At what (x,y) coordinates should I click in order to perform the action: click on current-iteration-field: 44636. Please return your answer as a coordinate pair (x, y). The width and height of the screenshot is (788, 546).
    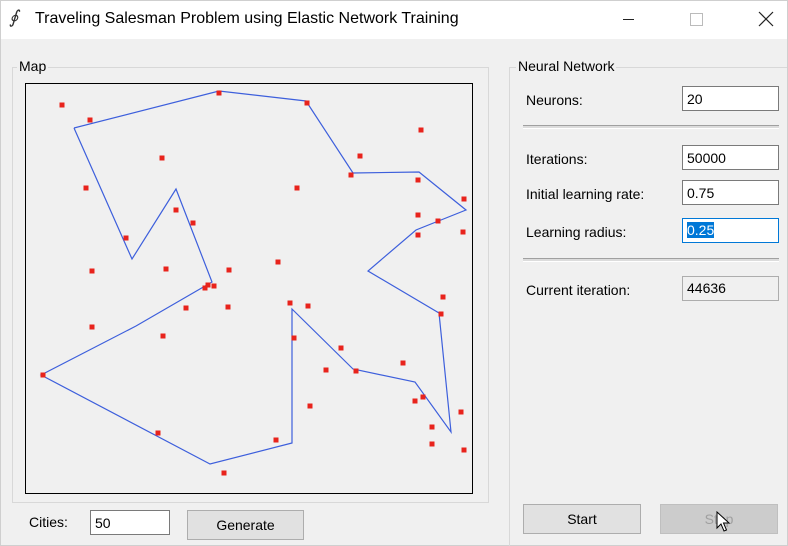
    Looking at the image, I should click on (730, 288).